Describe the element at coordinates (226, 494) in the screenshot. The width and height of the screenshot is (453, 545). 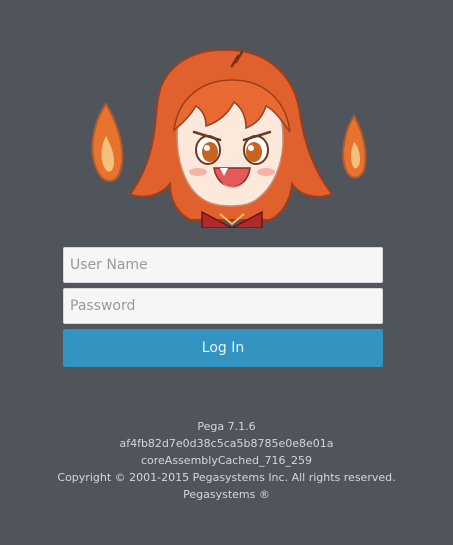
I see `company-text: Pegasystems ®` at that location.